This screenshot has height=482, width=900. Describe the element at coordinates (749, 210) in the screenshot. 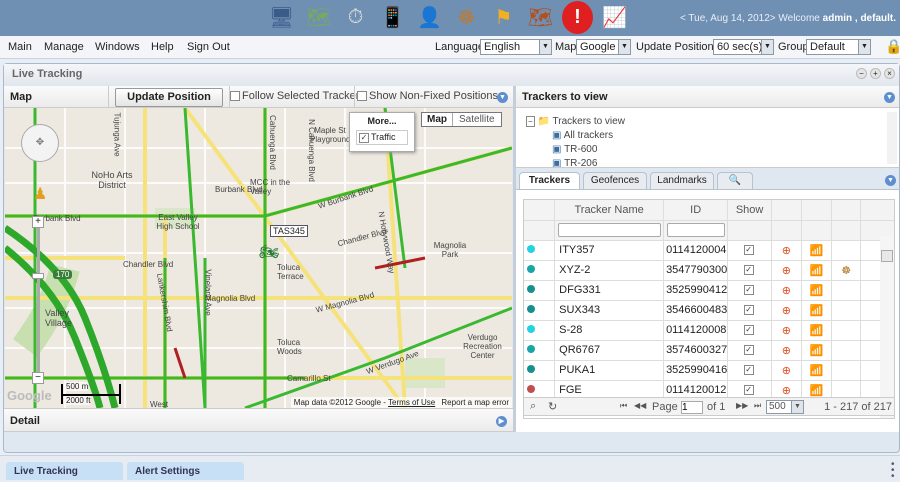

I see `col-show: Show` at that location.